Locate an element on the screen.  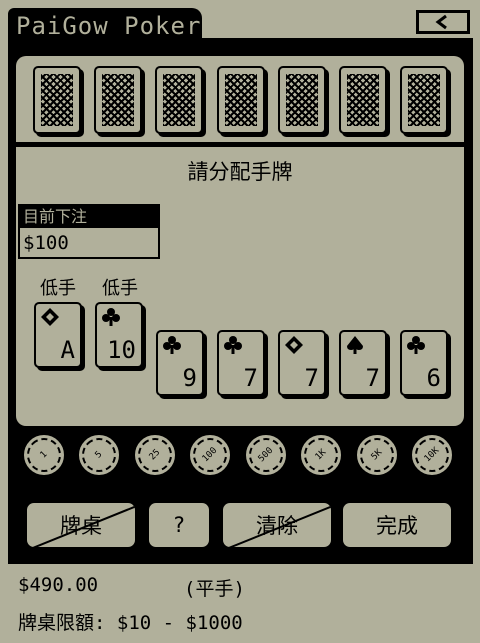
low-hand-card: A is located at coordinates (58, 335).